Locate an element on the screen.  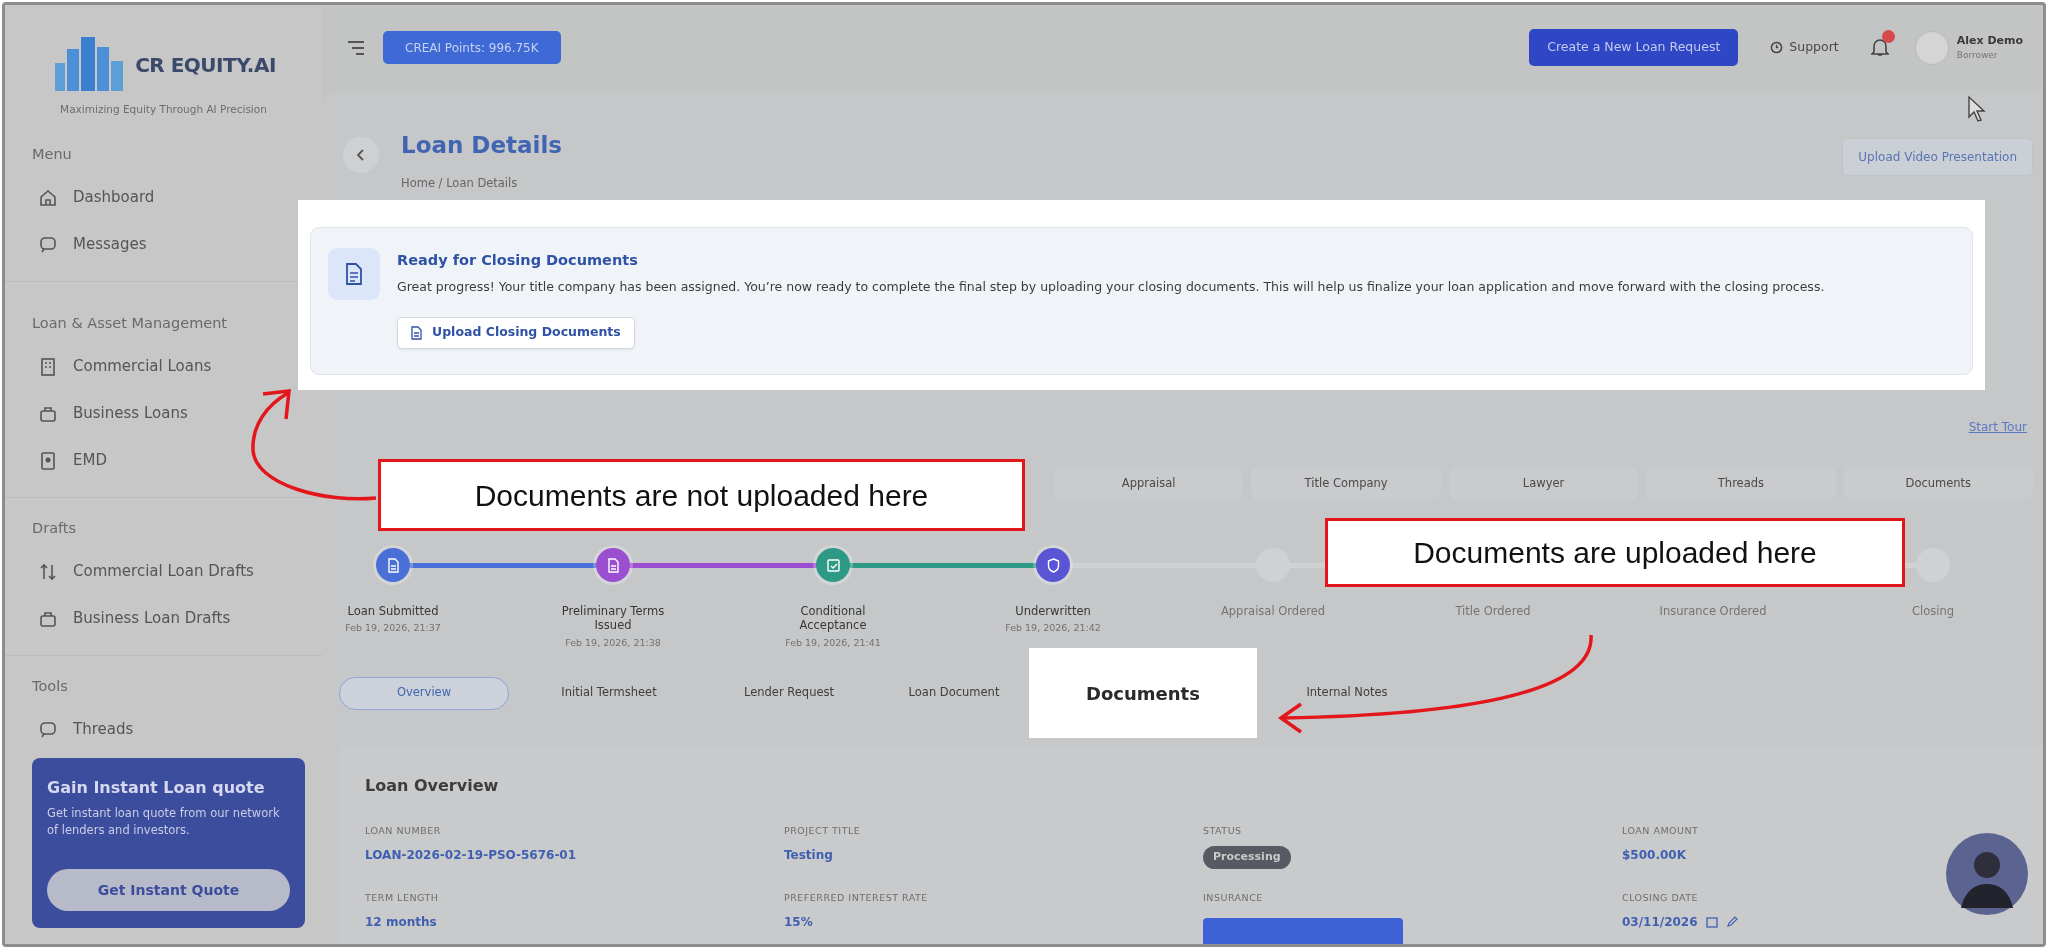
sidebar-item: Business Loan Drafts is located at coordinates (122, 618).